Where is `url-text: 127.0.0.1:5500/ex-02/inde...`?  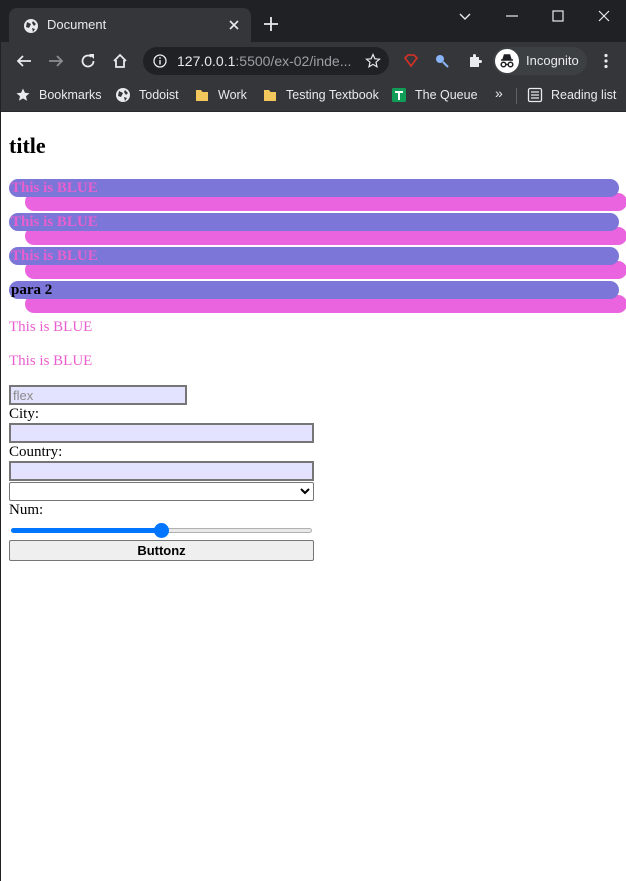
url-text: 127.0.0.1:5500/ex-02/inde... is located at coordinates (264, 61).